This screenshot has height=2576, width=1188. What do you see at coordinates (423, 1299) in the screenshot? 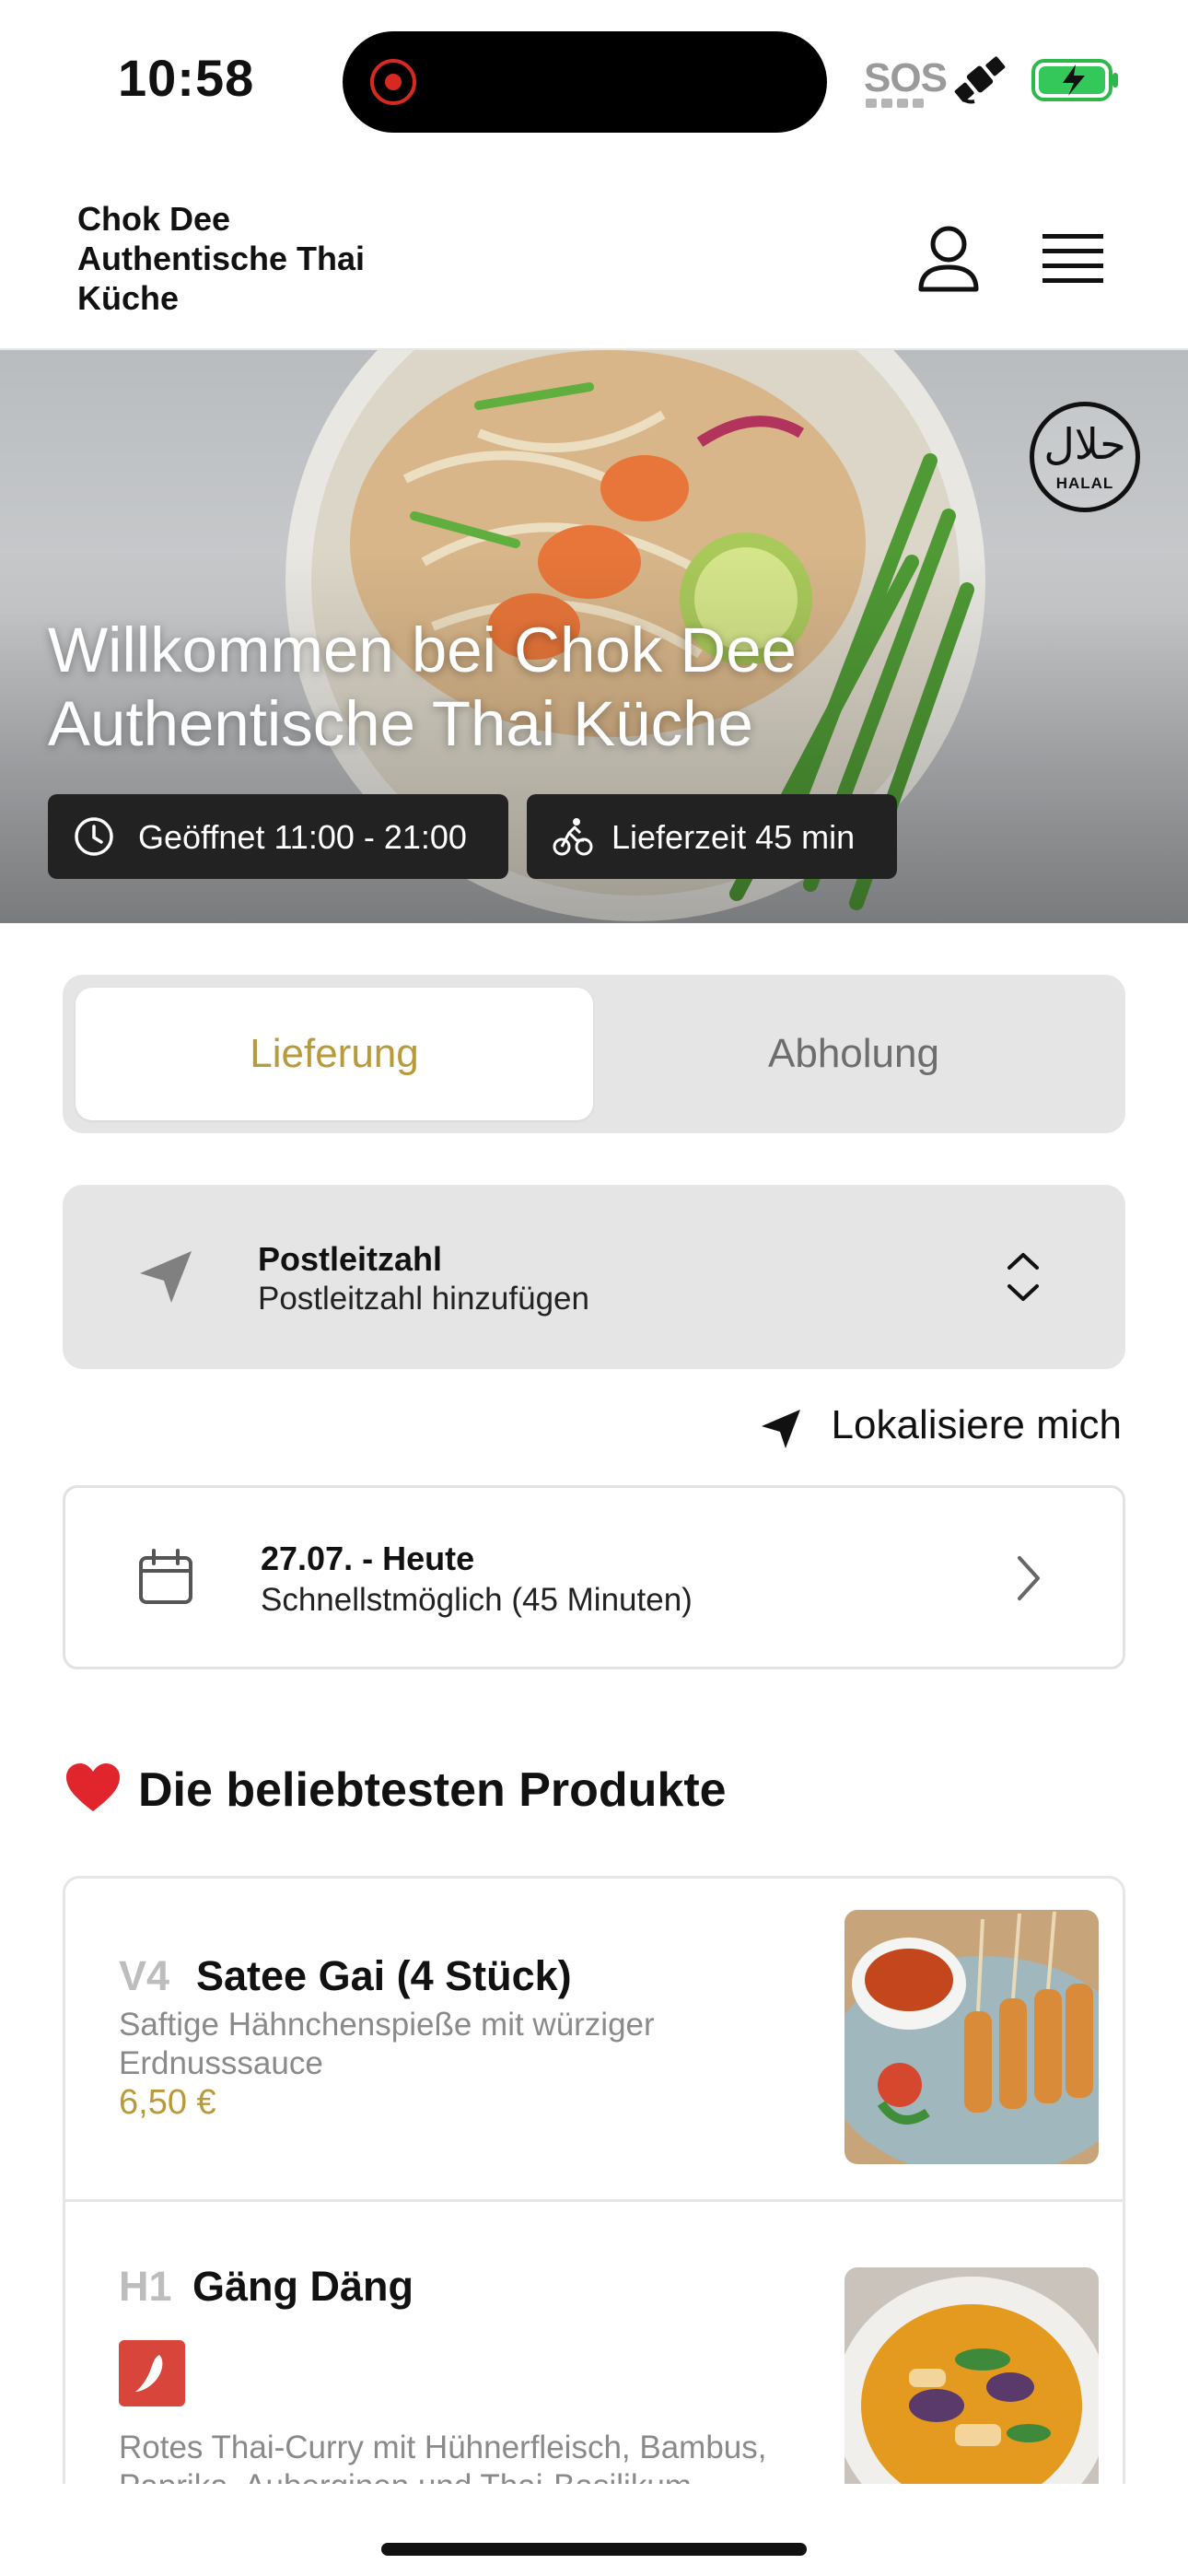
I see `postcode-placeholder: Postleitzahl hinzufügen` at bounding box center [423, 1299].